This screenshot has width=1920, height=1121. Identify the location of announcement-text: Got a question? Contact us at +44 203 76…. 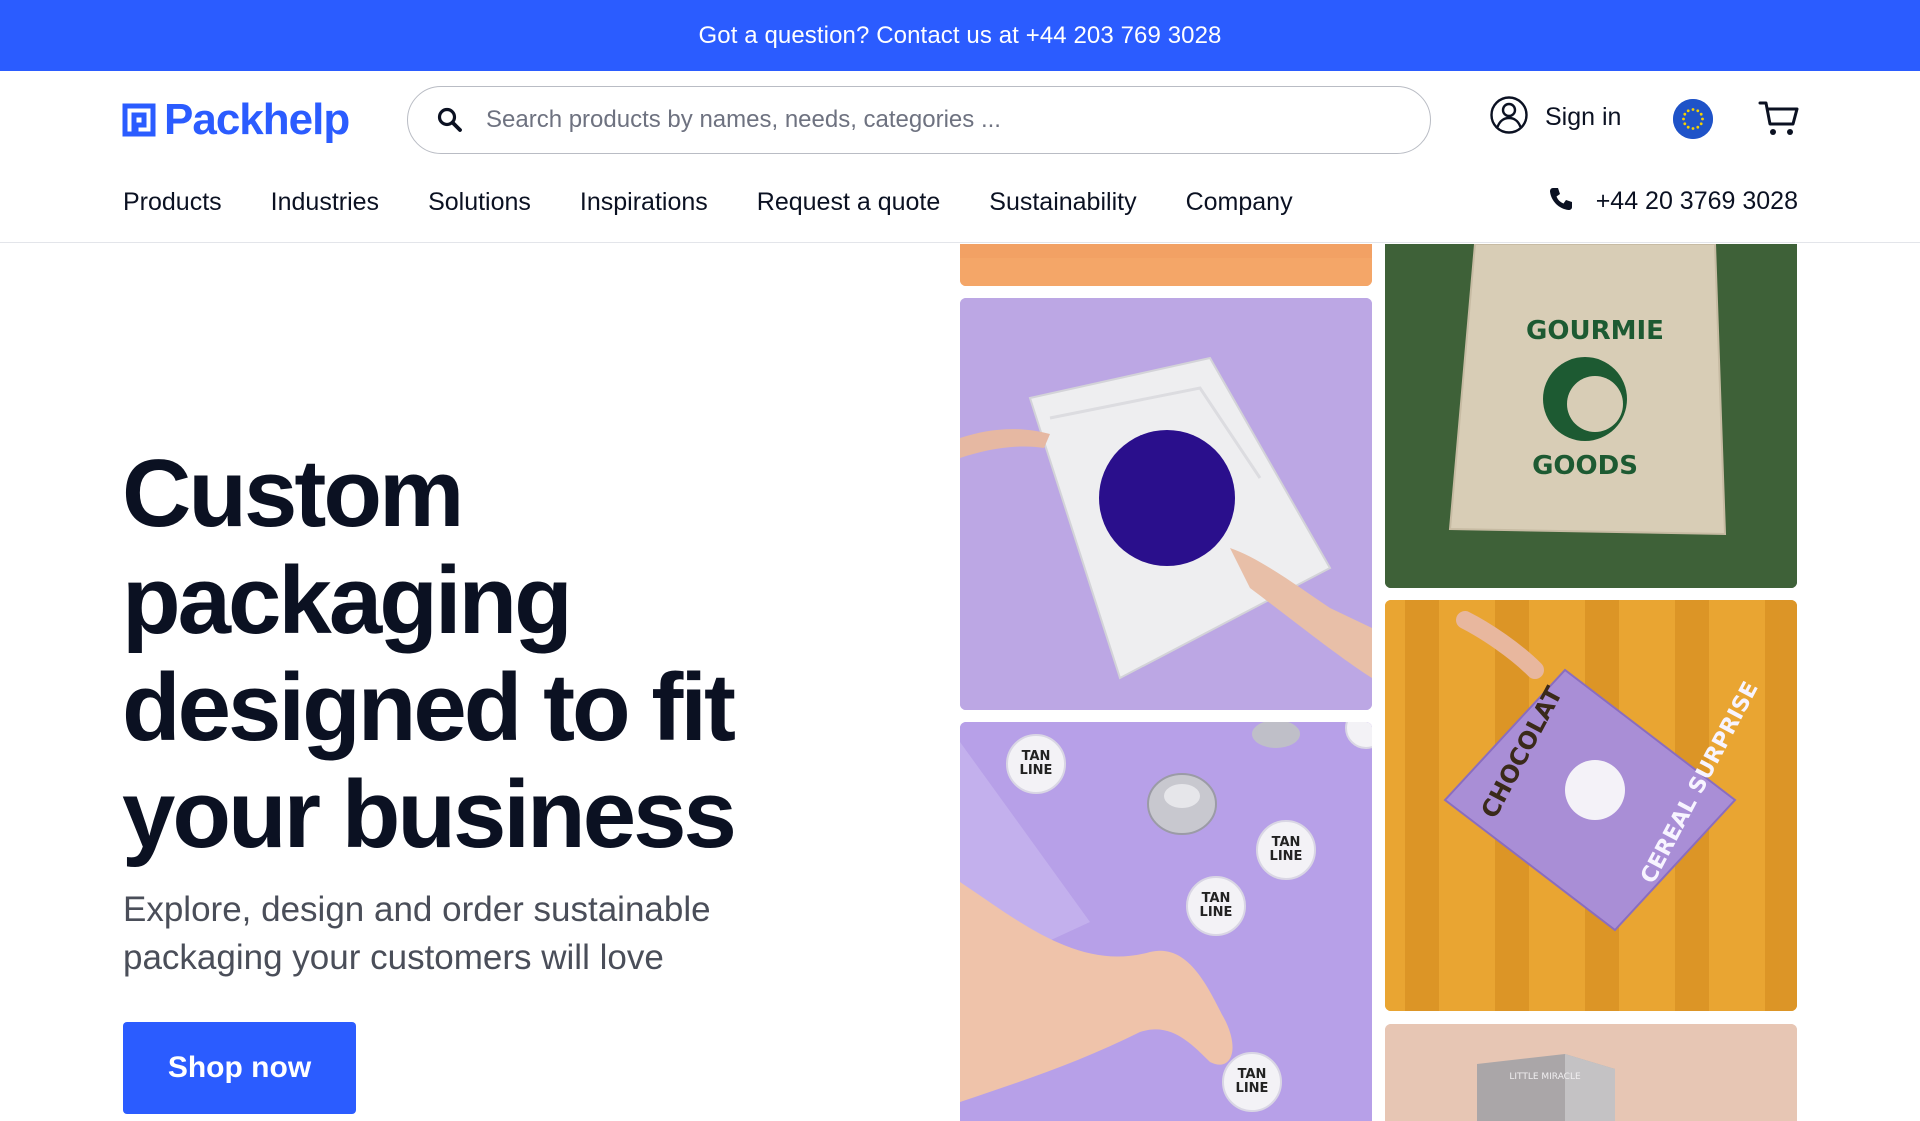
(960, 36).